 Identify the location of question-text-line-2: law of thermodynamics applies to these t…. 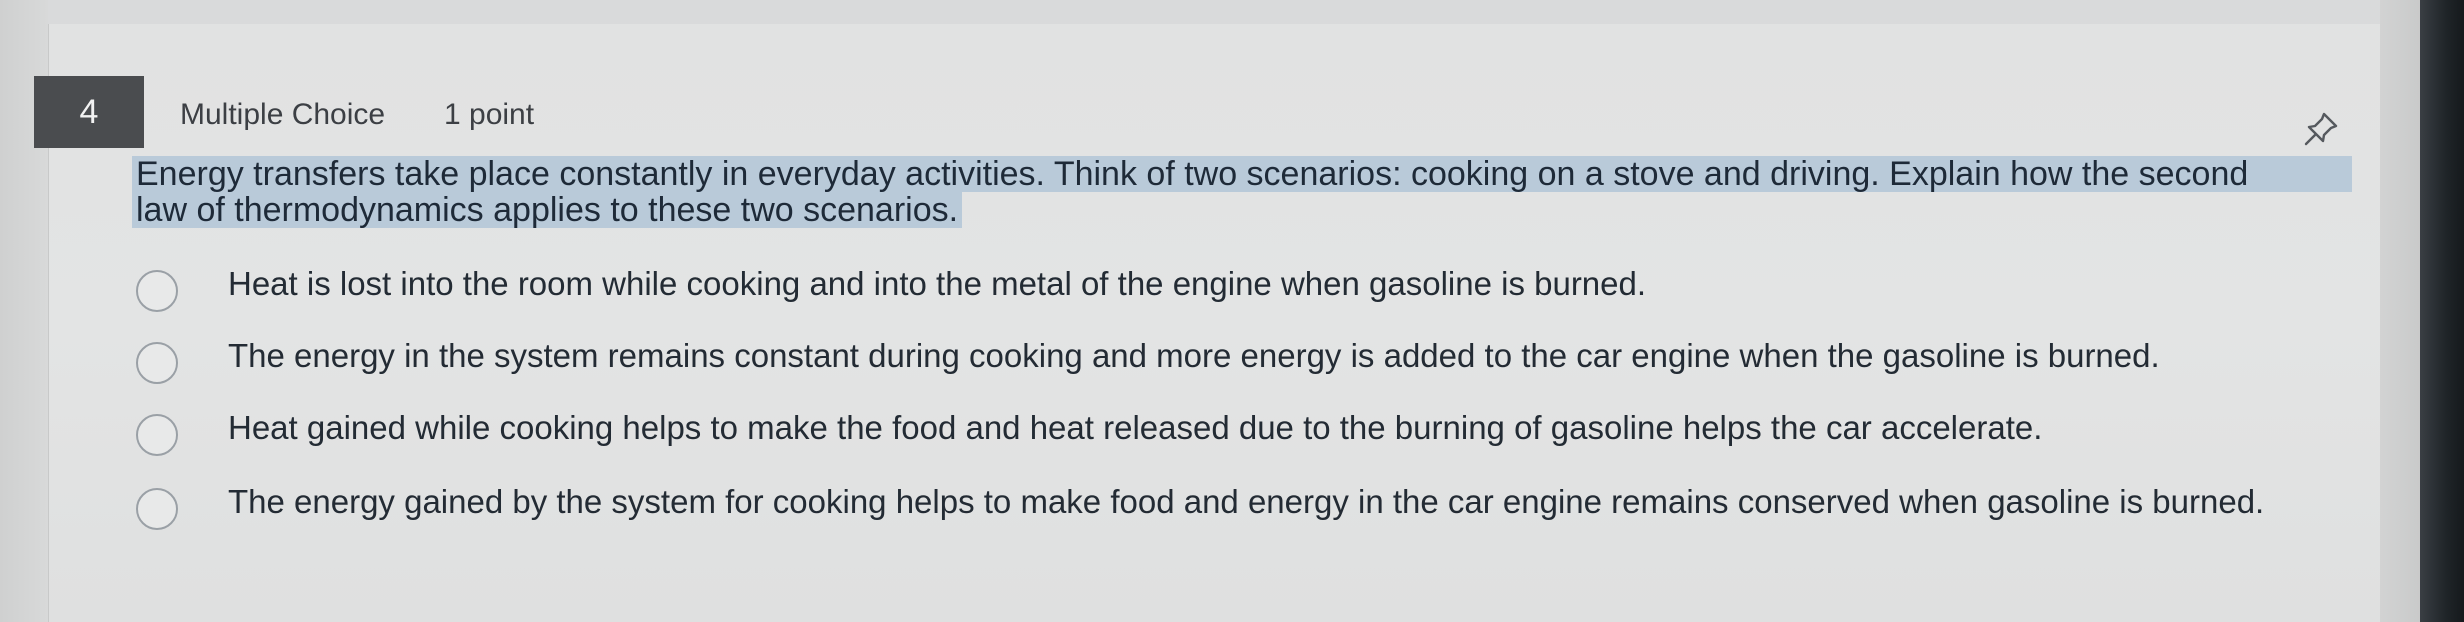
(547, 210).